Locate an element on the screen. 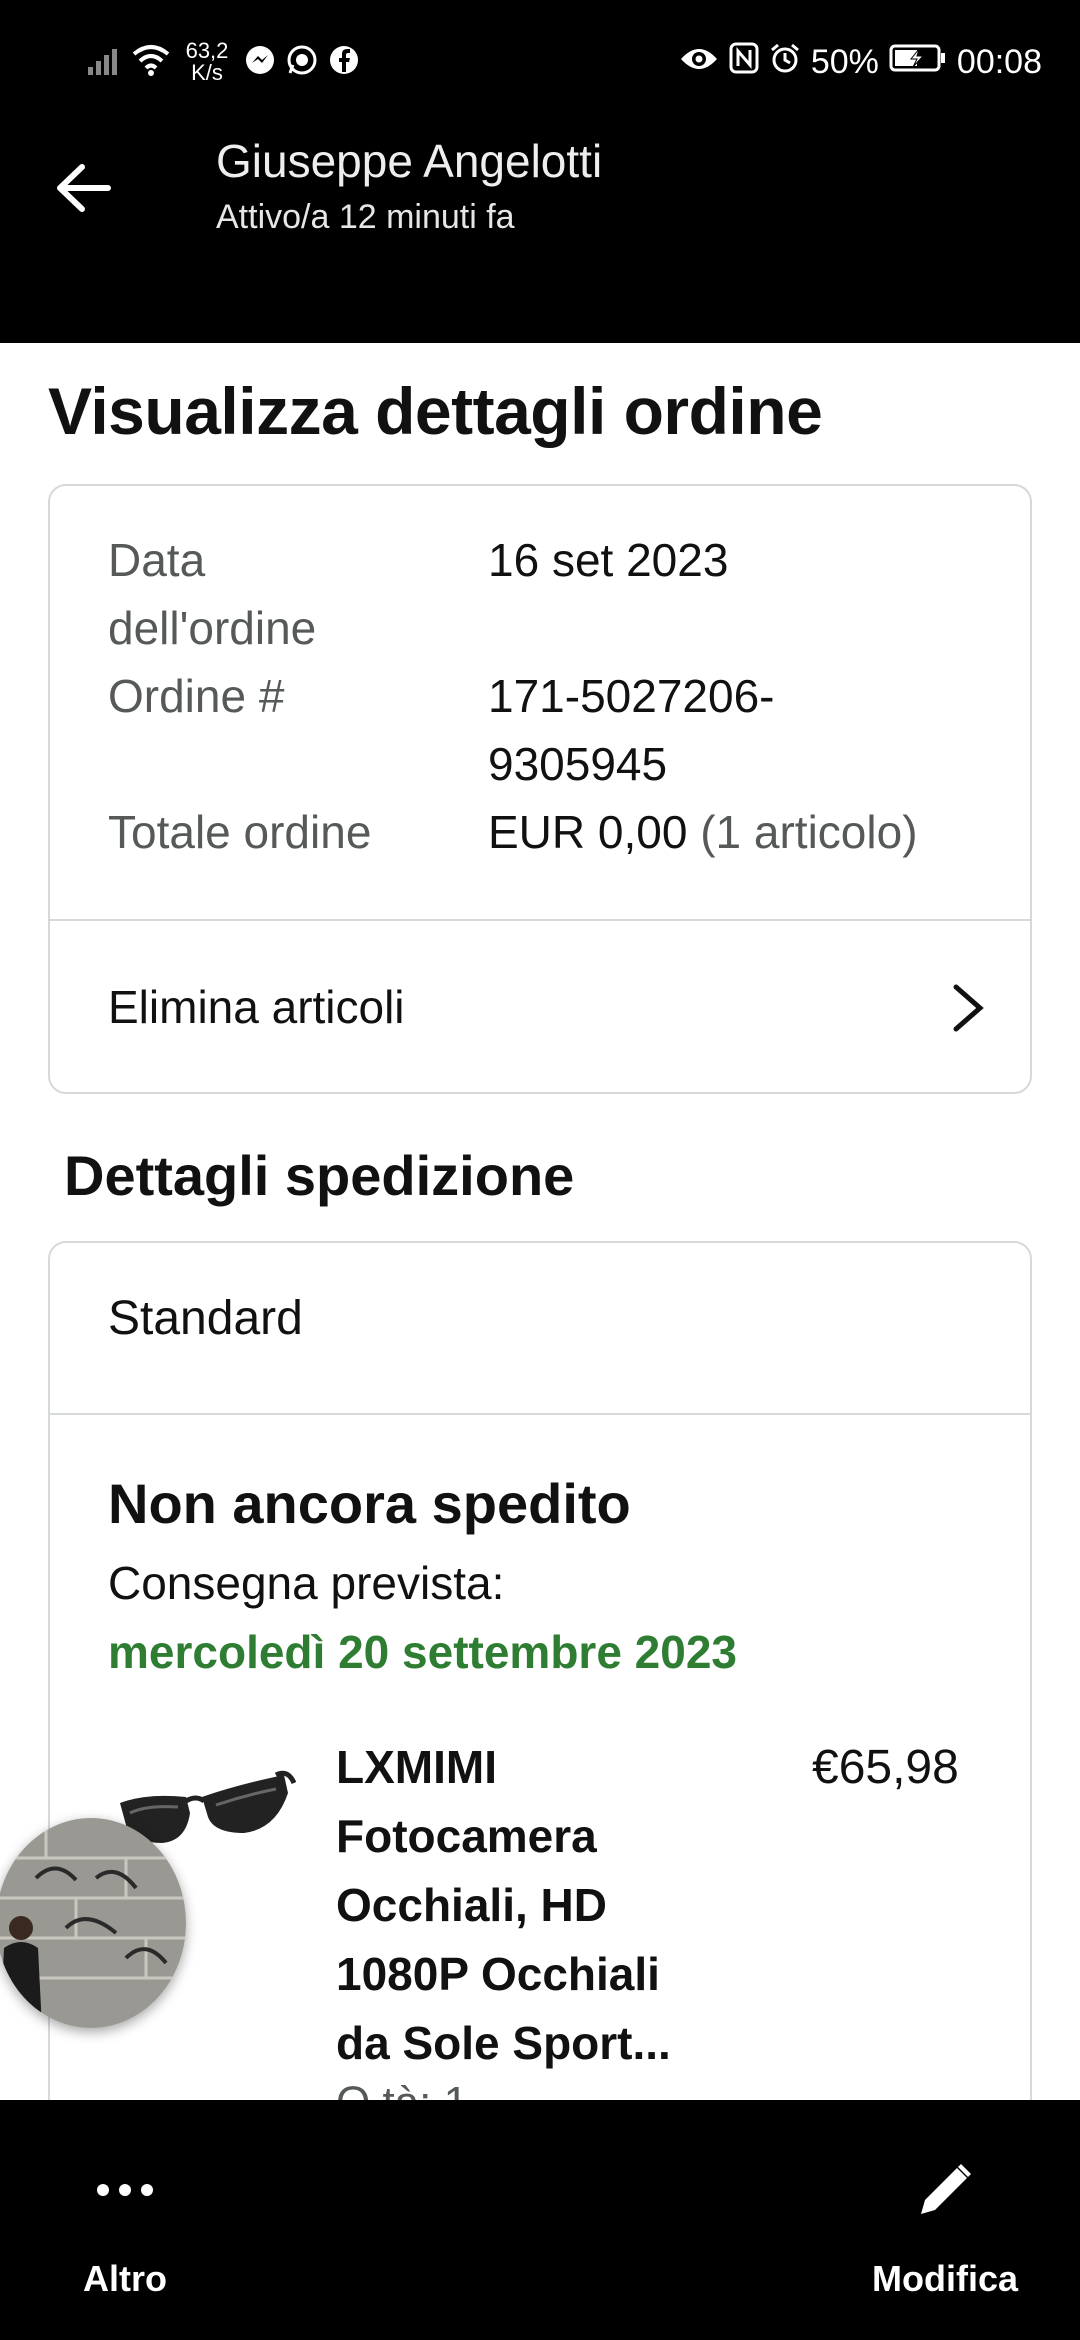 The height and width of the screenshot is (2340, 1080). back-arrow-icon is located at coordinates (84, 188).